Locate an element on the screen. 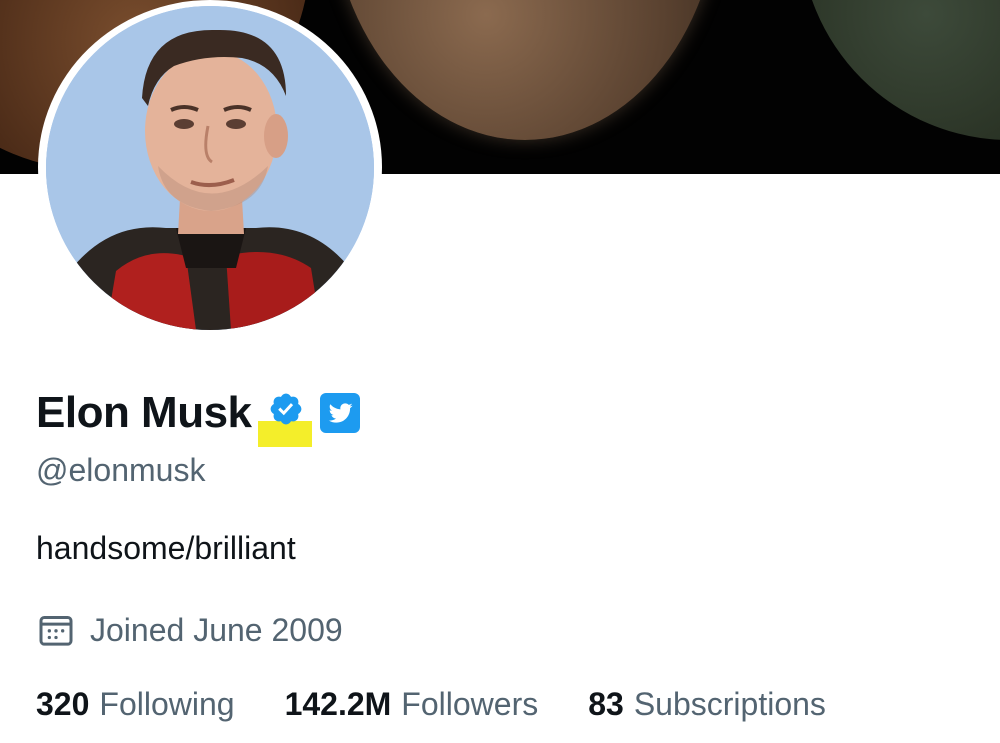 This screenshot has width=1000, height=743. bio: handsome/brilliant is located at coordinates (166, 548).